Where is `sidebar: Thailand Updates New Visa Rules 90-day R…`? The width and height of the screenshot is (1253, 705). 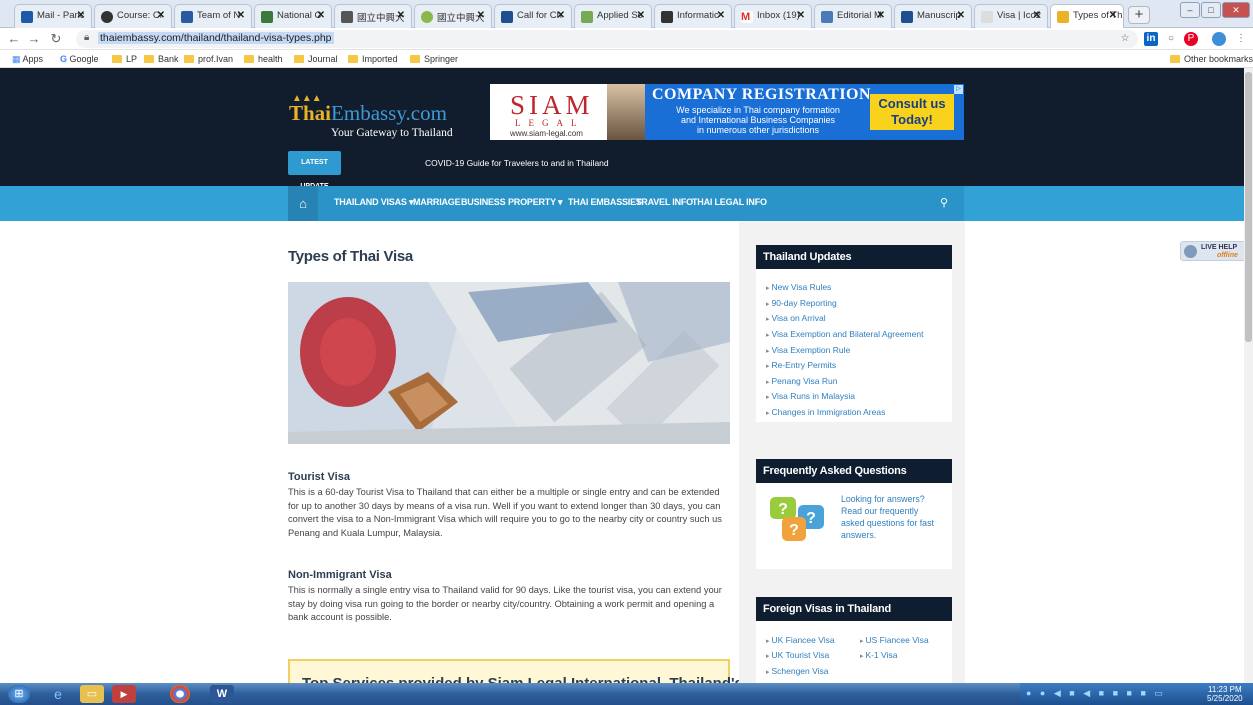 sidebar: Thailand Updates New Visa Rules 90-day R… is located at coordinates (852, 452).